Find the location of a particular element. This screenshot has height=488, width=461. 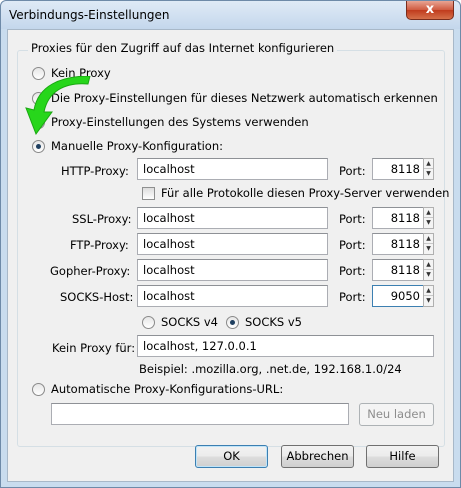

gopher-proxy-label: Gopher-Proxy: is located at coordinates (90, 271).